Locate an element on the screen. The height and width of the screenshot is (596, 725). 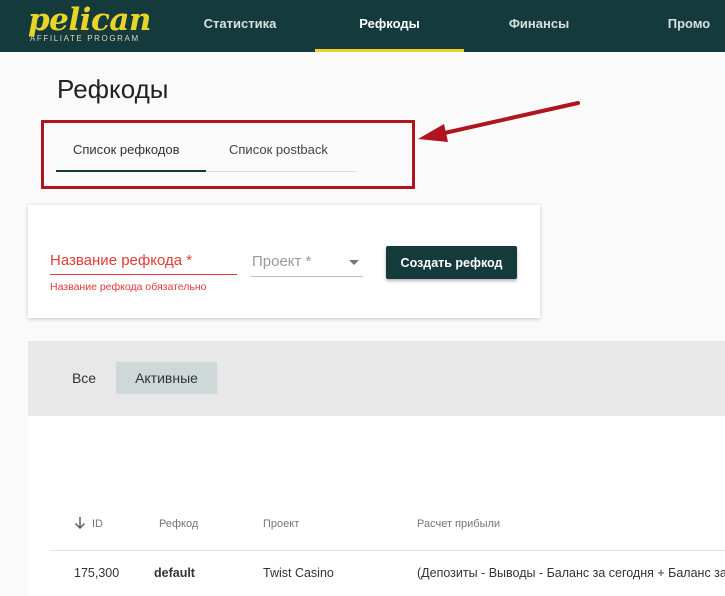
table-row-id: 175,300 is located at coordinates (97, 573).